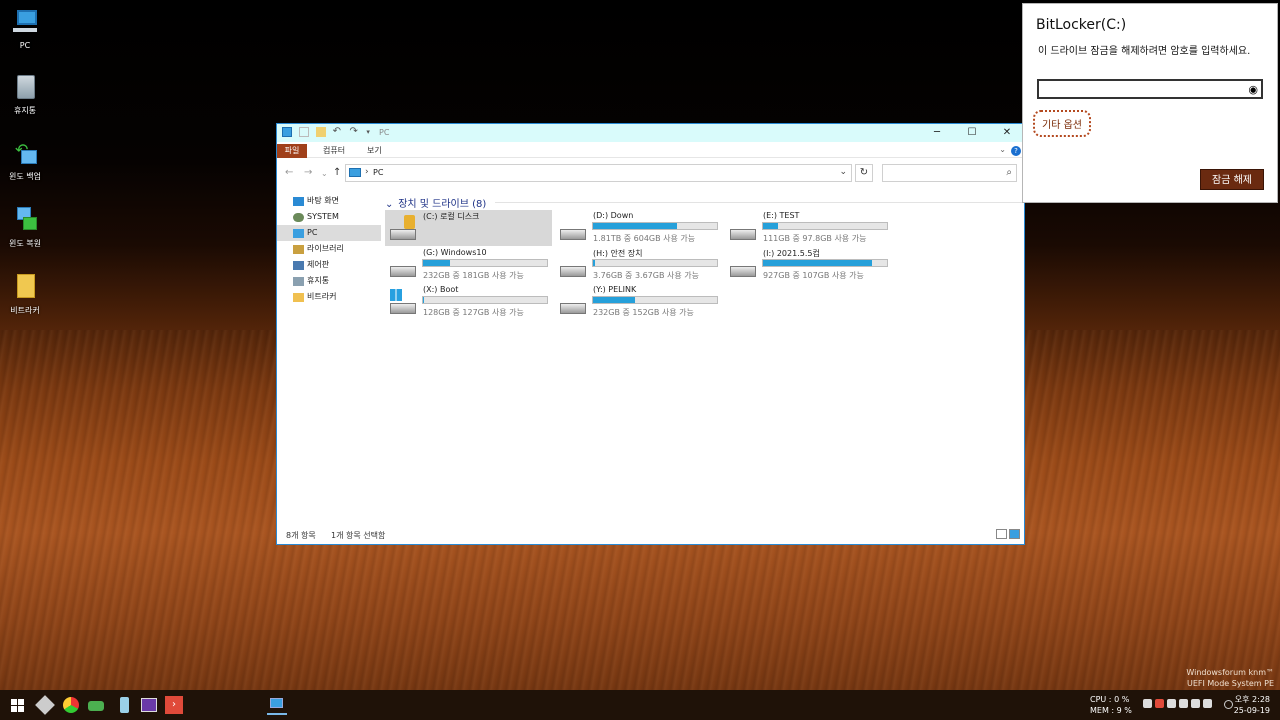  I want to click on divider, so click(759, 202).